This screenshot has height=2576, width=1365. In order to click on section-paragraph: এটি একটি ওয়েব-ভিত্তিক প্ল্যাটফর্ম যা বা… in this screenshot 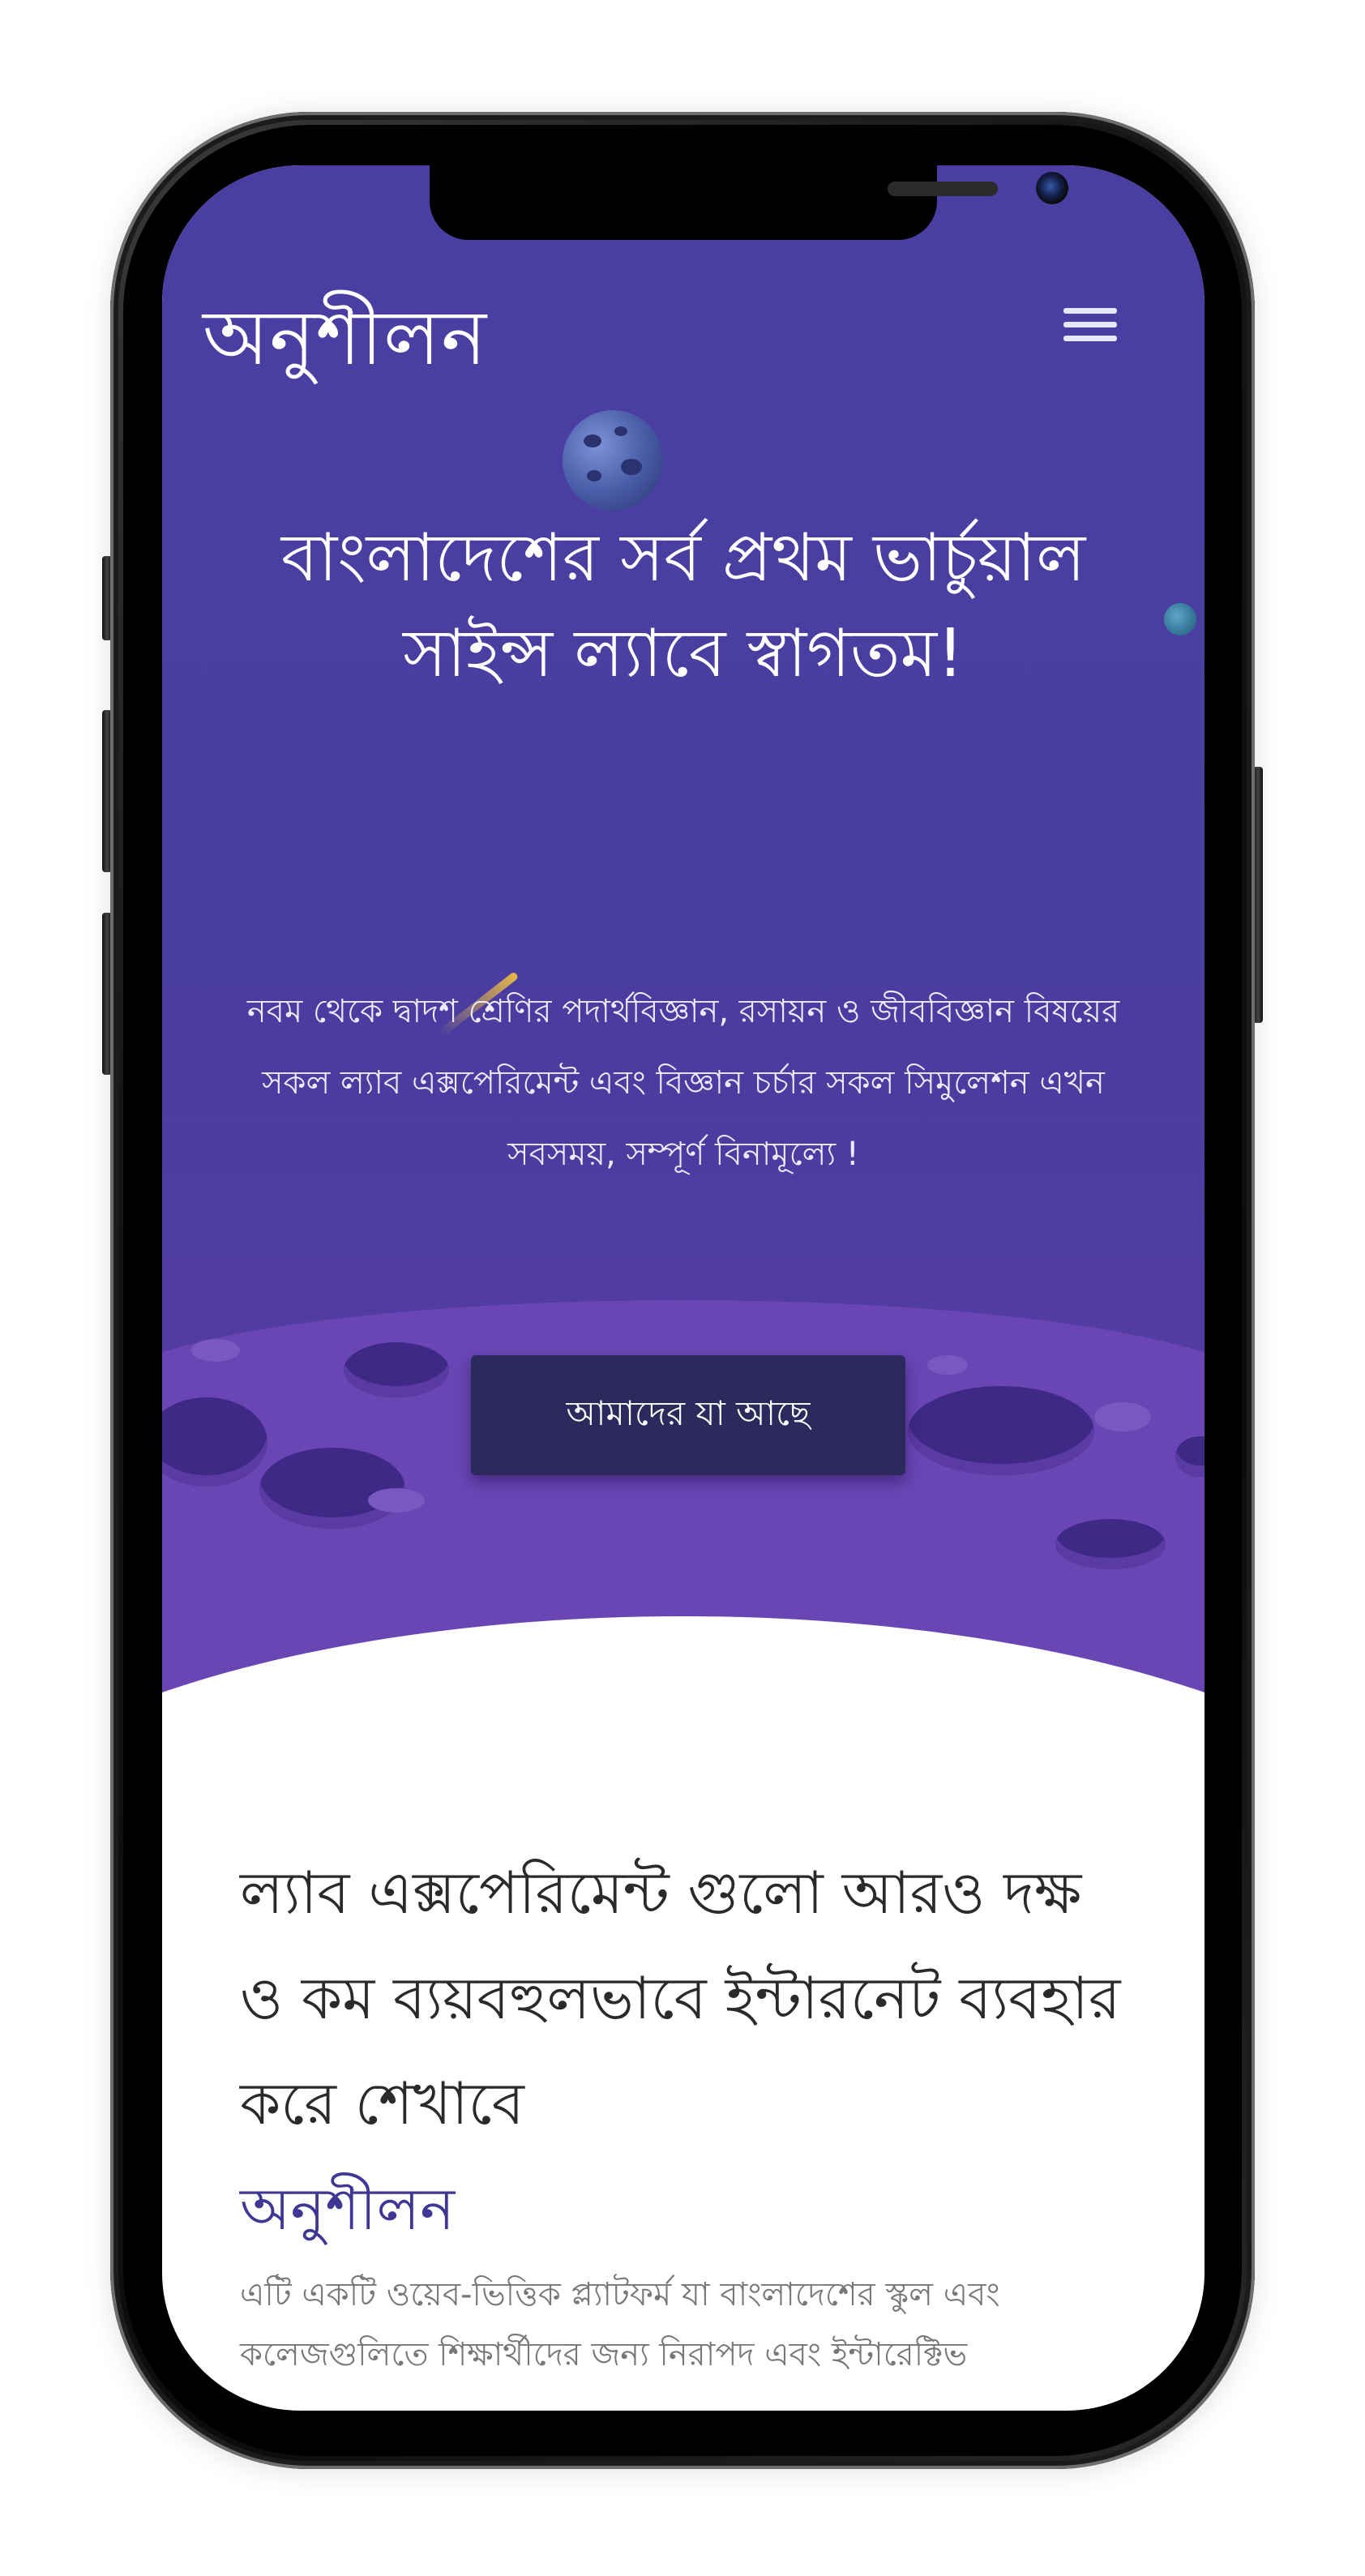, I will do `click(620, 2324)`.